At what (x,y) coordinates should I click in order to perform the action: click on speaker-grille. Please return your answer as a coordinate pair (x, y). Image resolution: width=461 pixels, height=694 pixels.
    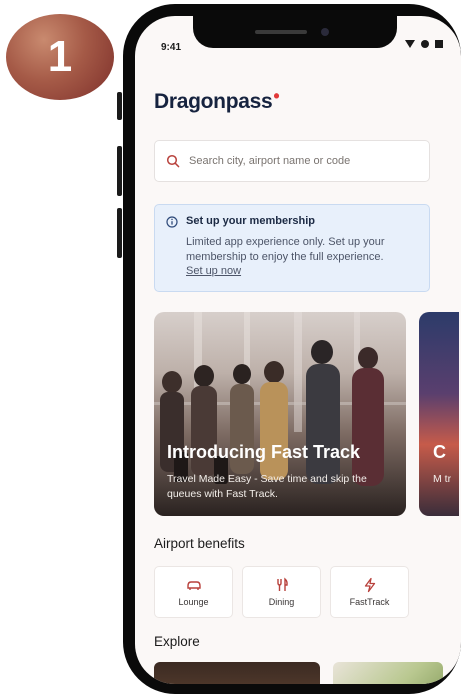
    Looking at the image, I should click on (281, 32).